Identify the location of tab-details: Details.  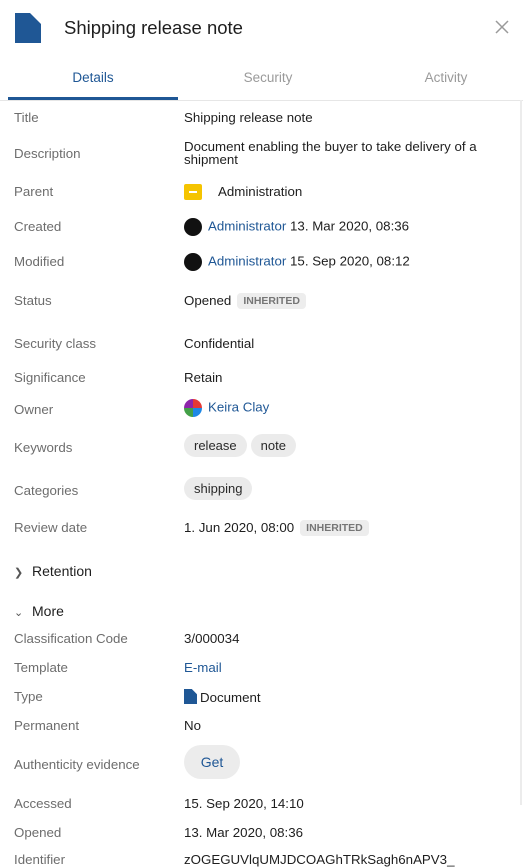
(93, 77).